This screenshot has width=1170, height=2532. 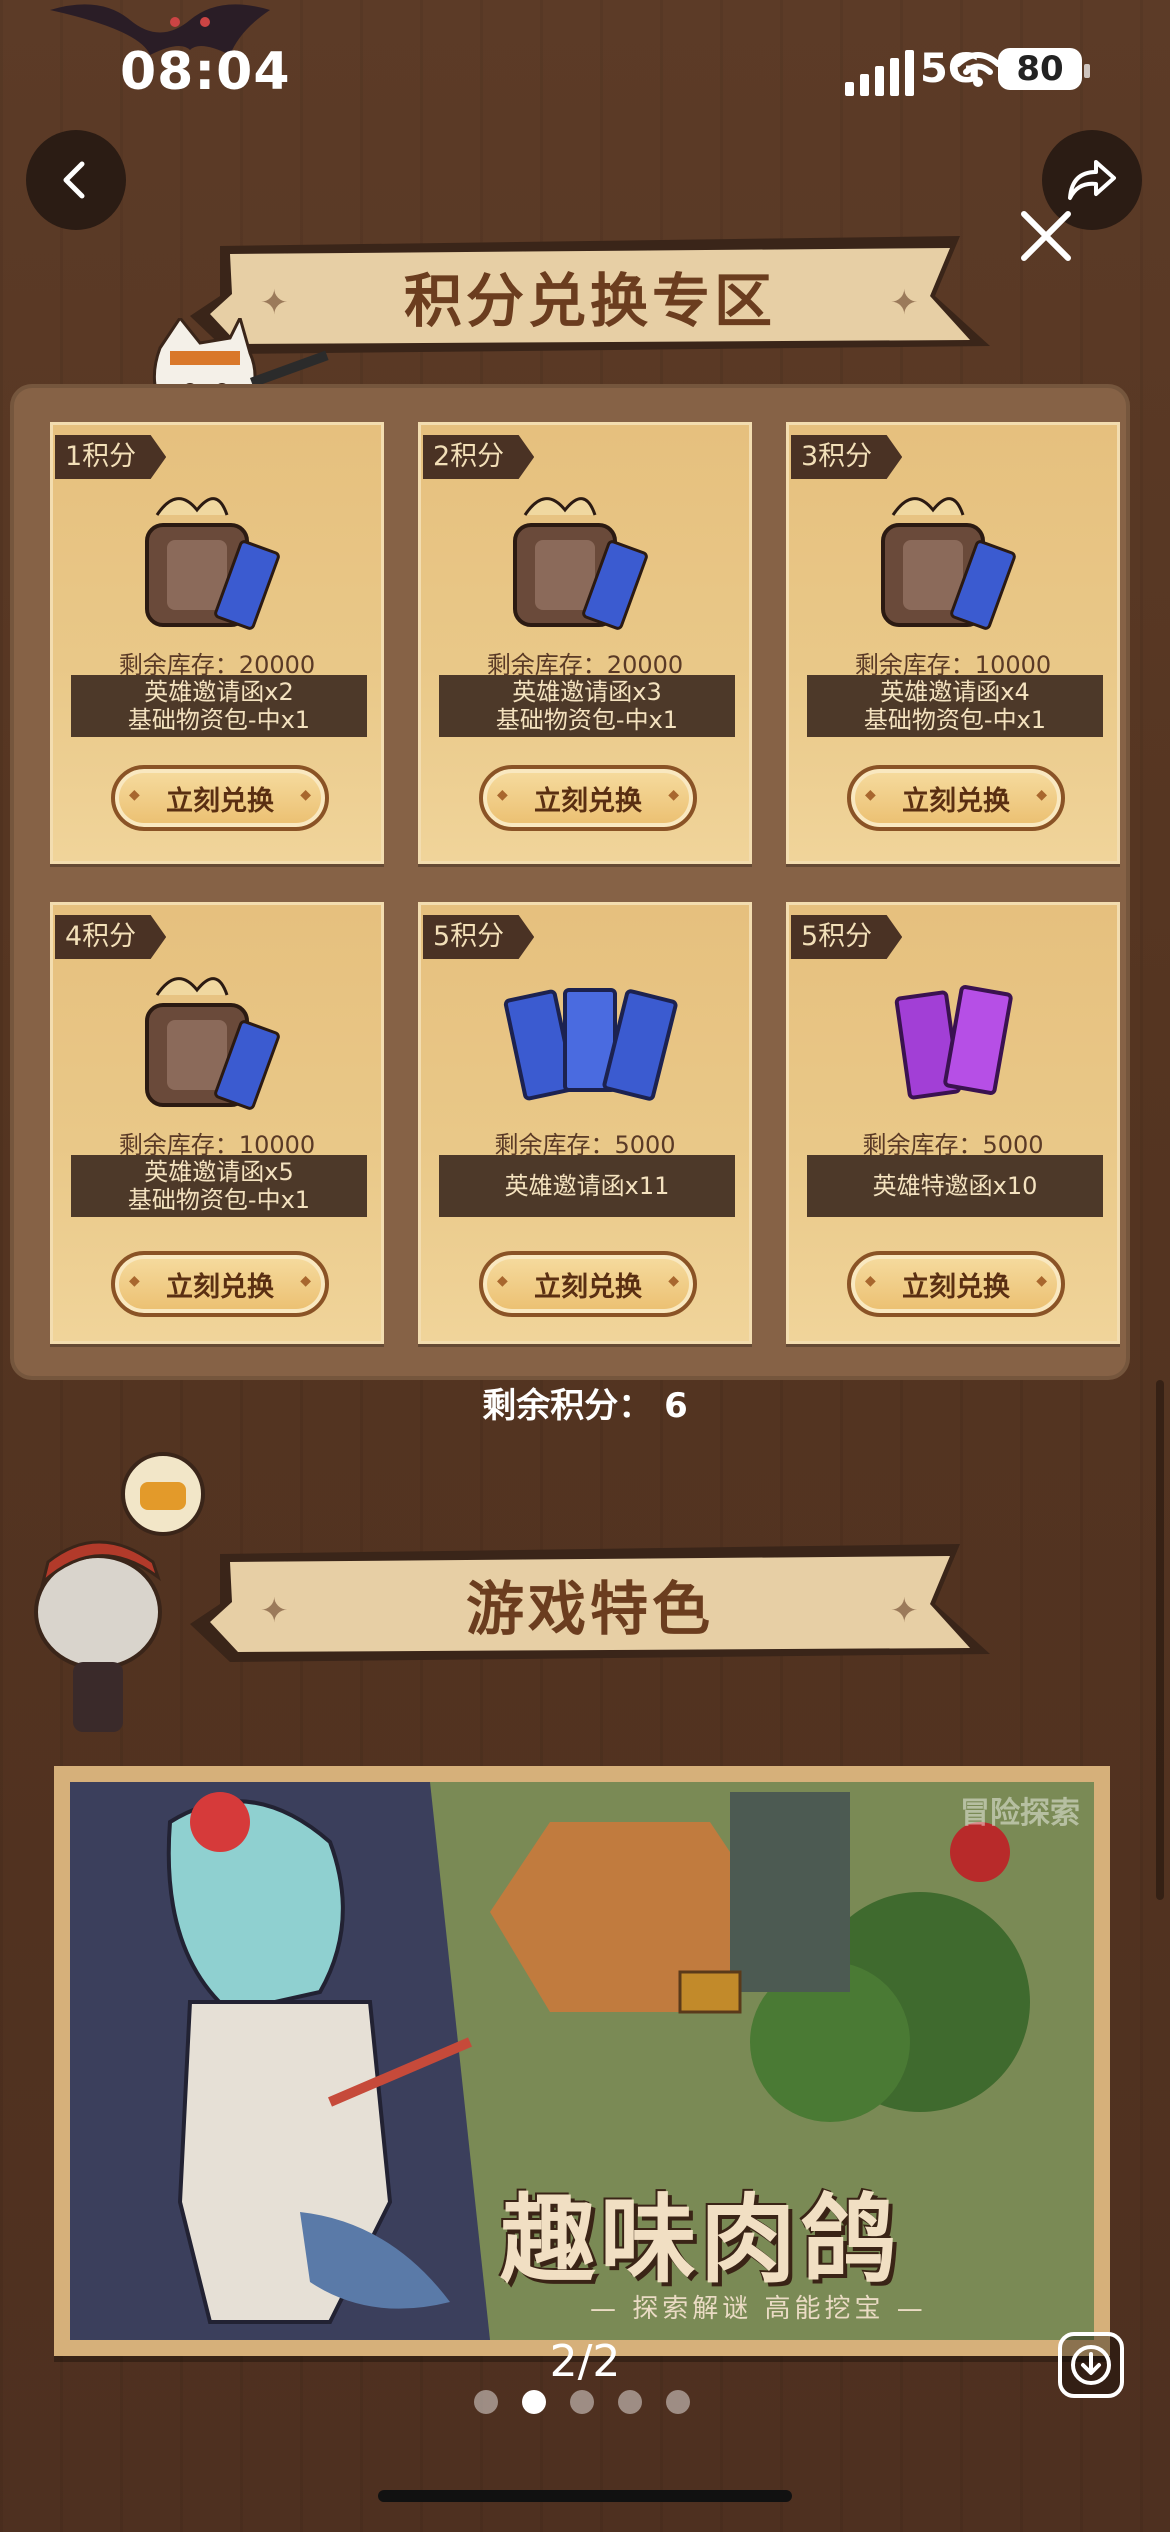 What do you see at coordinates (1040, 69) in the screenshot?
I see `battery-level: 80` at bounding box center [1040, 69].